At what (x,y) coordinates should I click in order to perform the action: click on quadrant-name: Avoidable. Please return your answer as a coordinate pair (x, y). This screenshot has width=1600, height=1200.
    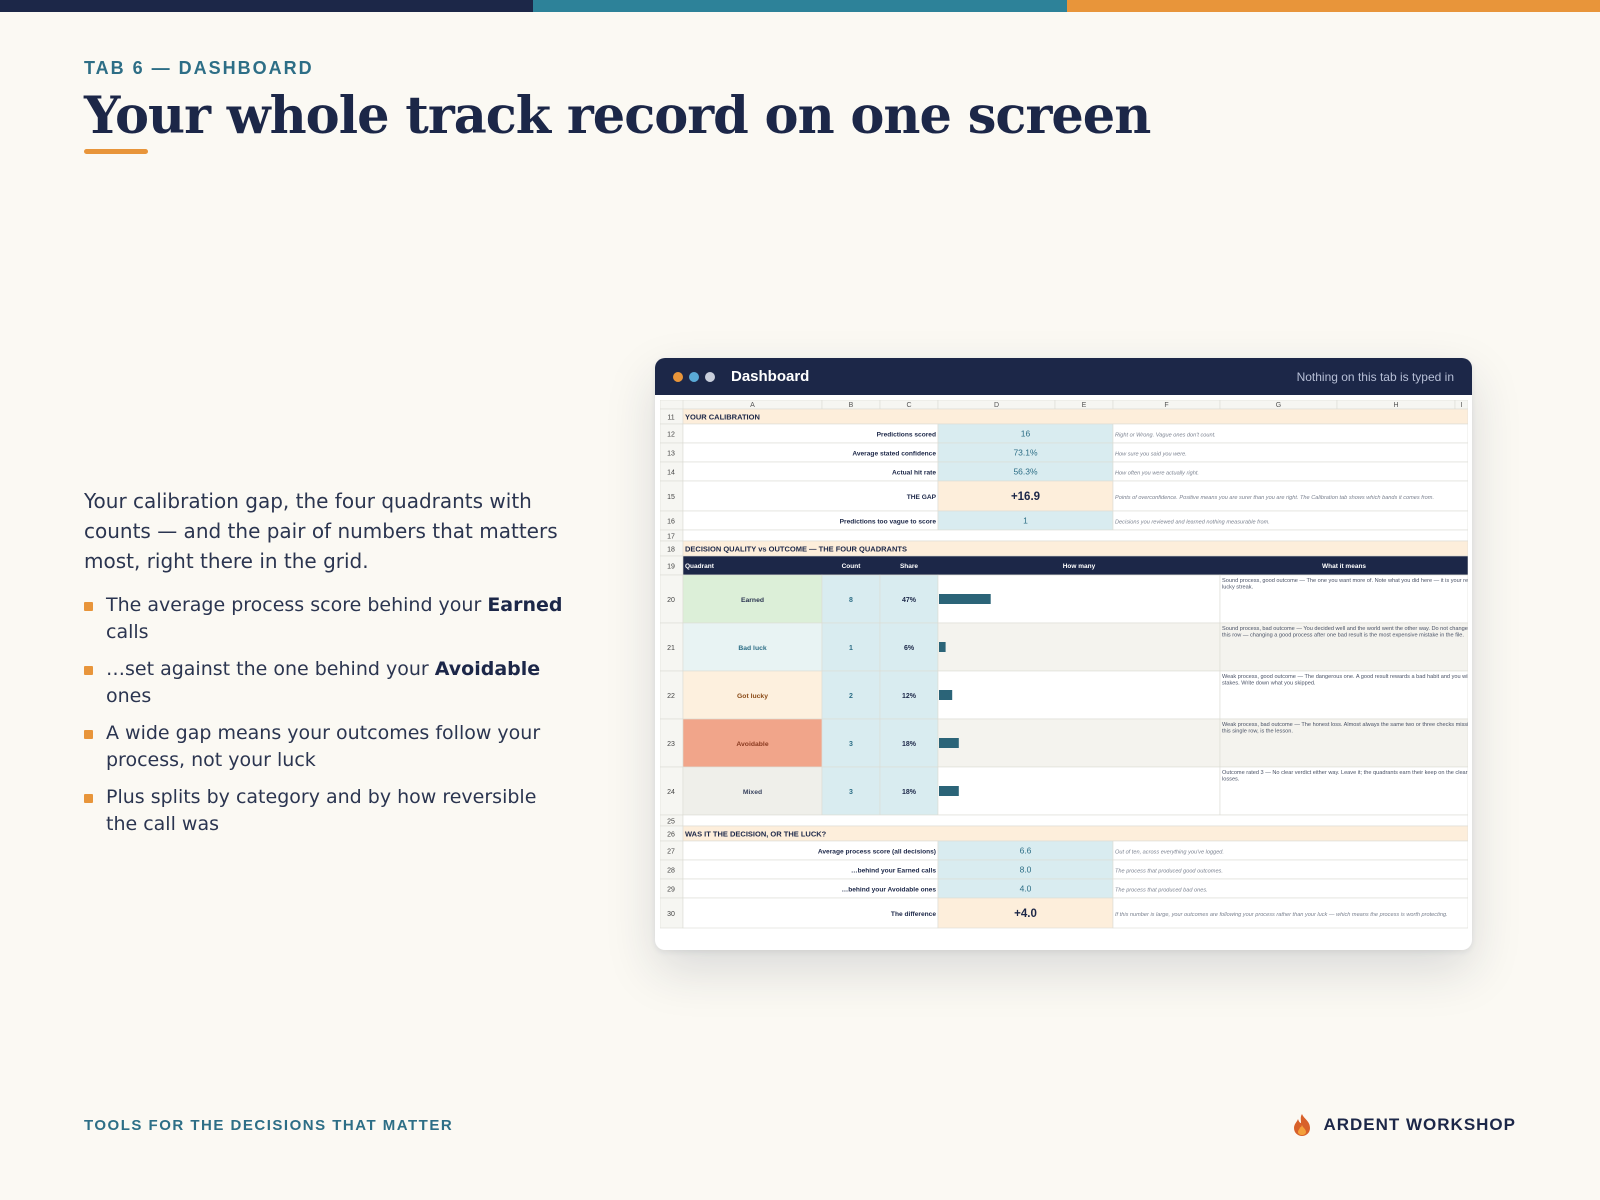
    Looking at the image, I should click on (752, 744).